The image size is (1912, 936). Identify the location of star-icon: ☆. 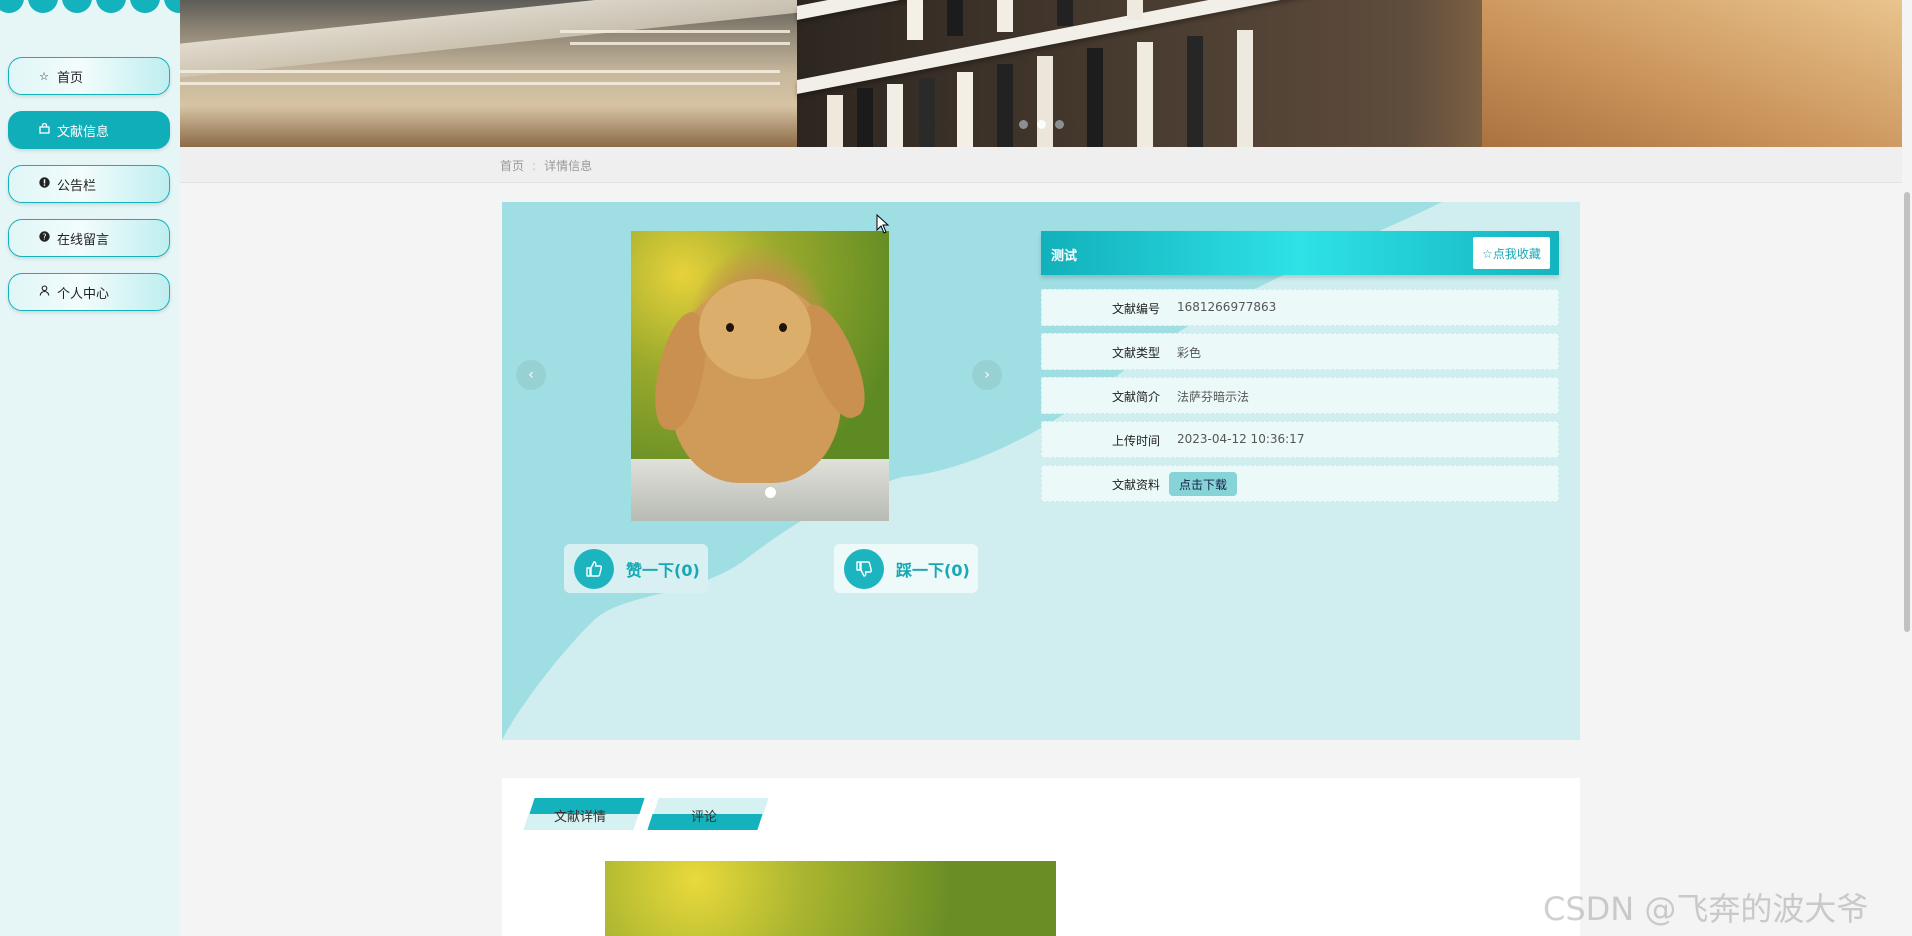
(44, 76).